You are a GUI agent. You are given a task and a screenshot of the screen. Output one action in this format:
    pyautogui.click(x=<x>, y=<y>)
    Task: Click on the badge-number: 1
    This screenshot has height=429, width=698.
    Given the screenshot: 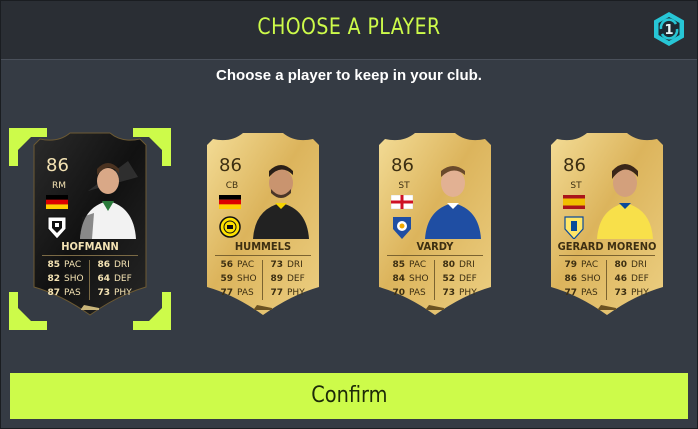 What is the action you would take?
    pyautogui.click(x=668, y=30)
    